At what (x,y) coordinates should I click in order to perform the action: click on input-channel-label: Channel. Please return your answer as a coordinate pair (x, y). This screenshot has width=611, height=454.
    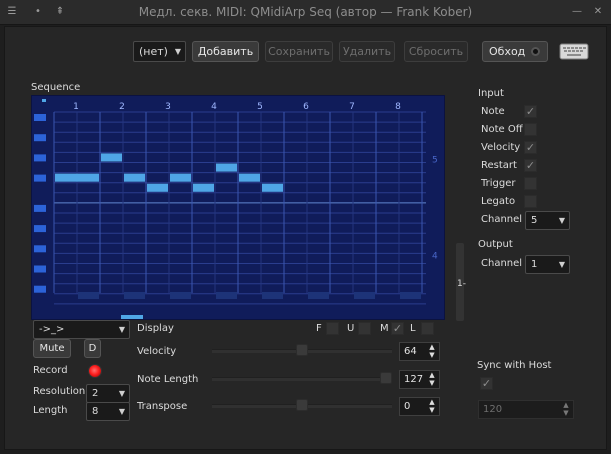
    Looking at the image, I should click on (502, 219).